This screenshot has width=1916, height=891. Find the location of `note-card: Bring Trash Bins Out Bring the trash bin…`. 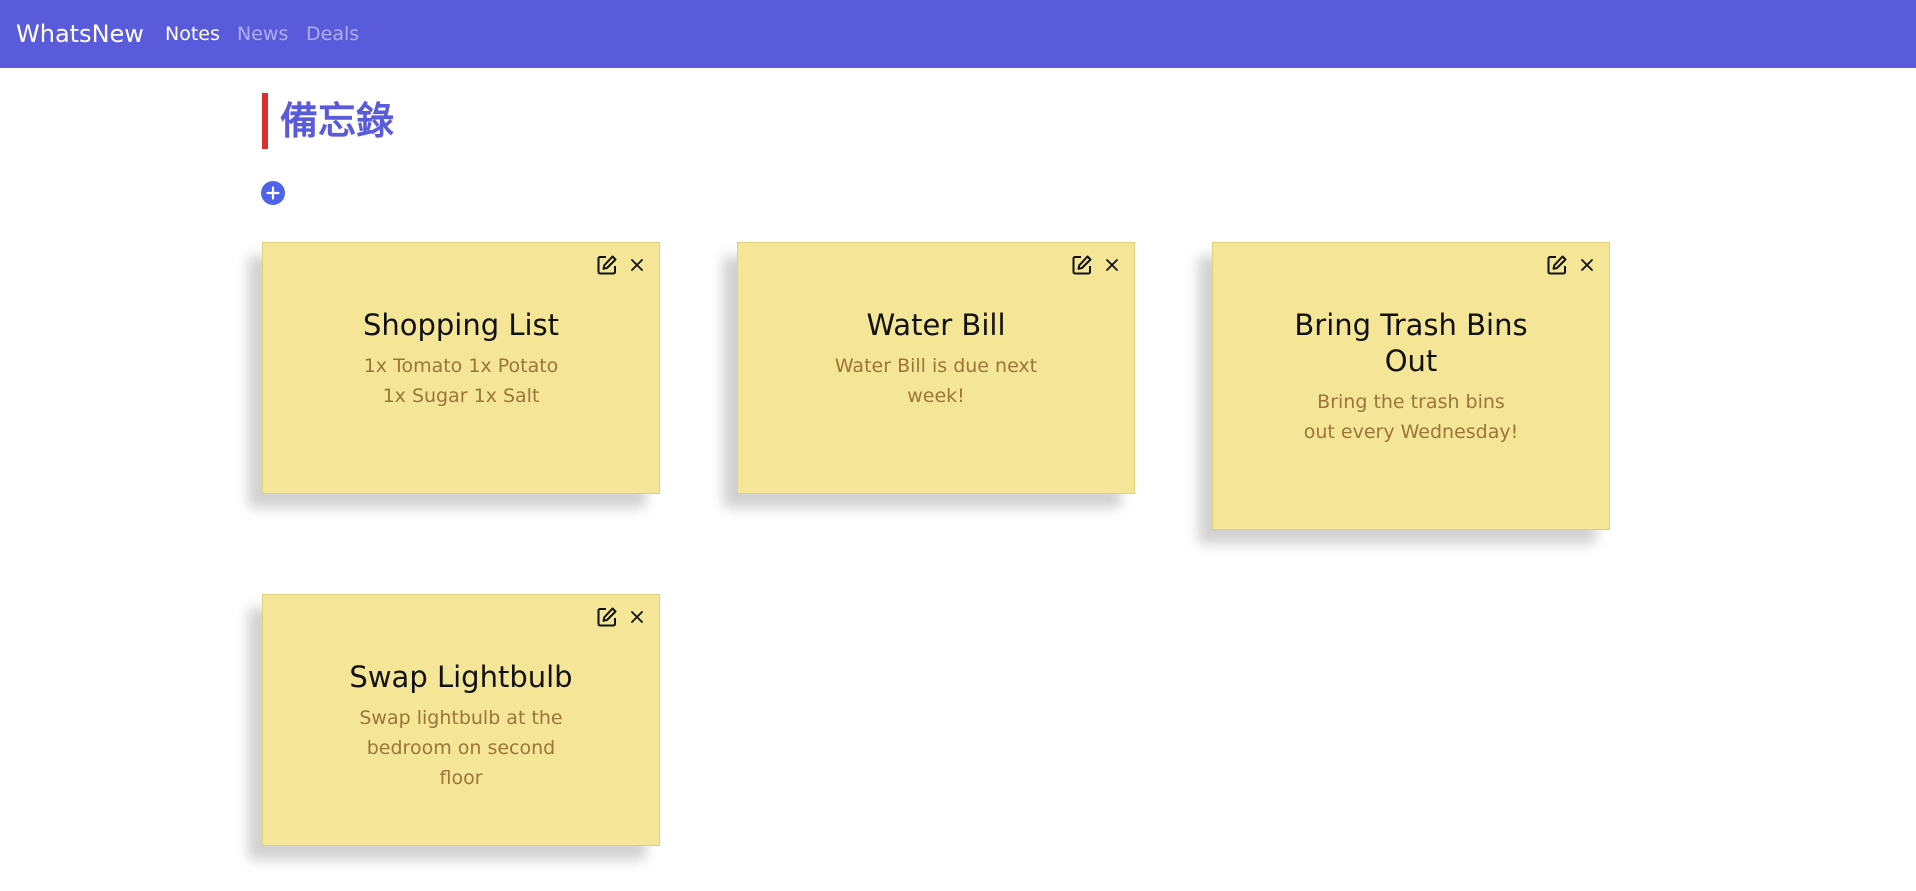

note-card: Bring Trash Bins Out Bring the trash bin… is located at coordinates (1411, 386).